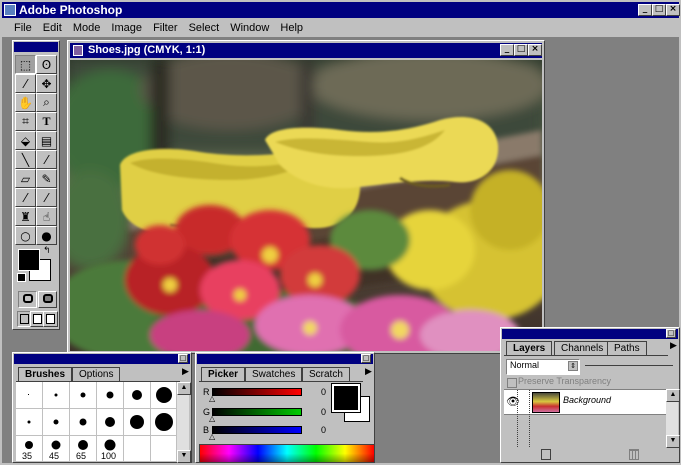  I want to click on menu-window: Window, so click(249, 28).